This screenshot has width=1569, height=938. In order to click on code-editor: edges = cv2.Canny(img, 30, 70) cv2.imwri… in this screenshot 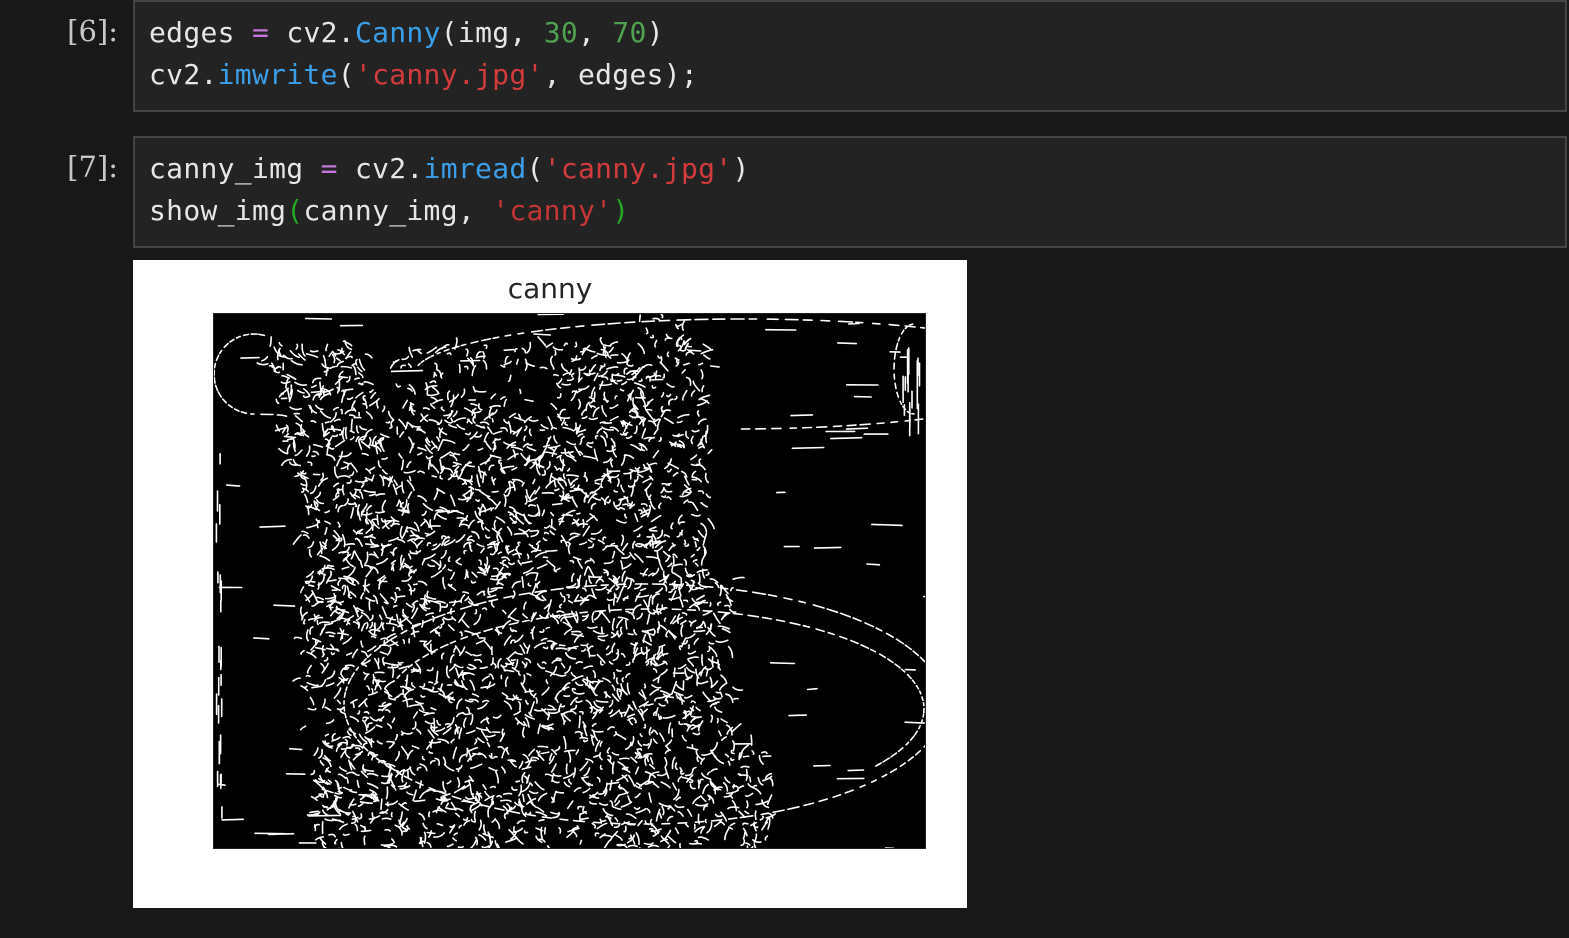, I will do `click(850, 56)`.